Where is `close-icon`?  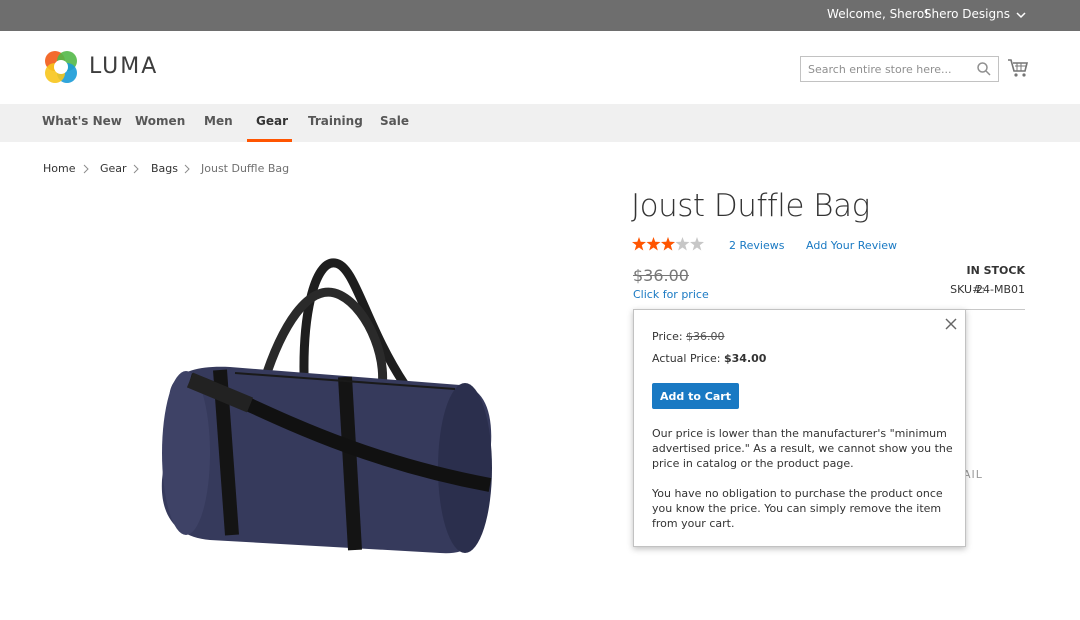
close-icon is located at coordinates (951, 324).